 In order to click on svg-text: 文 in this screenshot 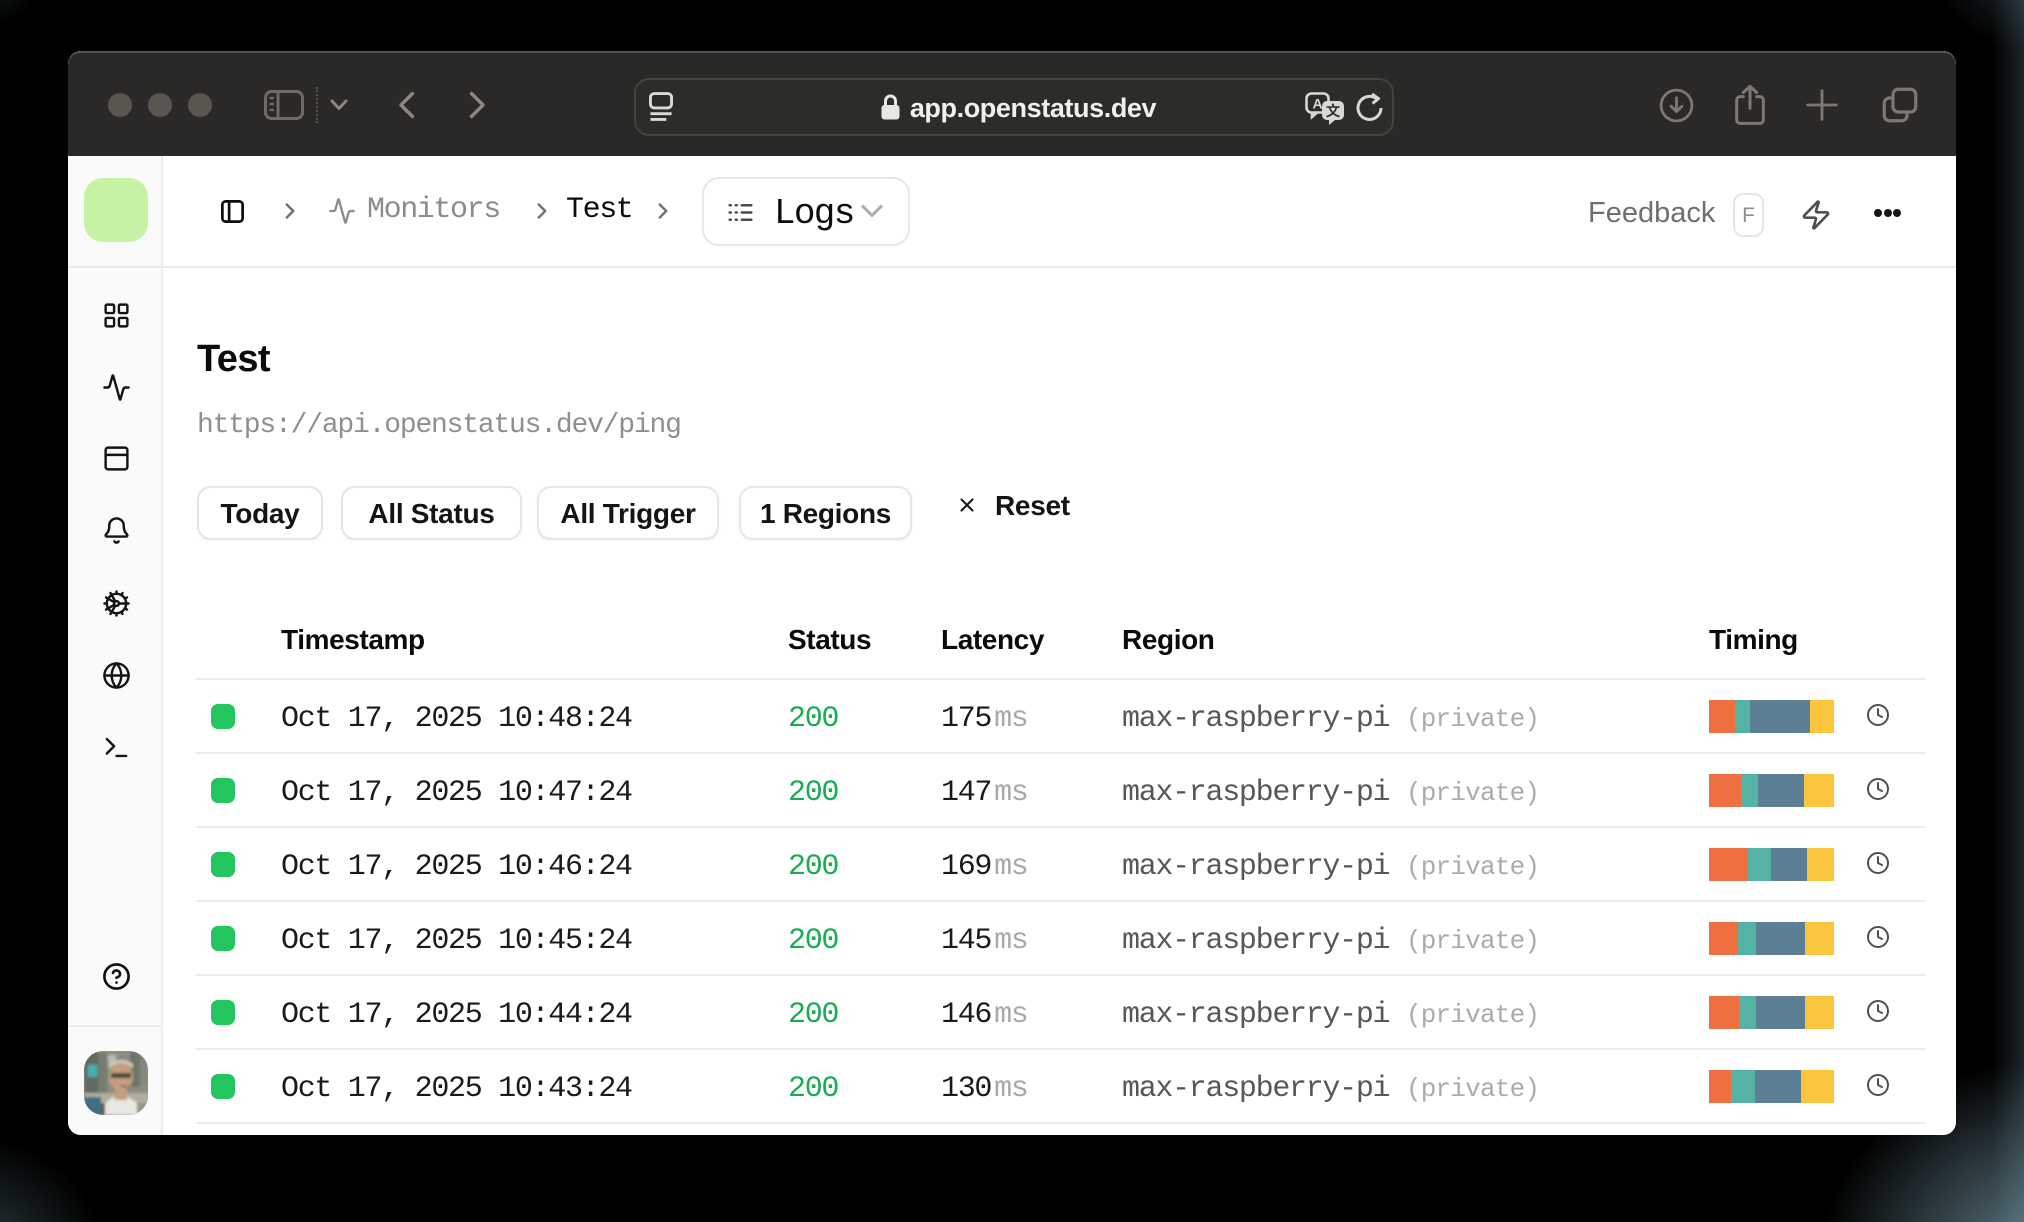, I will do `click(1333, 111)`.